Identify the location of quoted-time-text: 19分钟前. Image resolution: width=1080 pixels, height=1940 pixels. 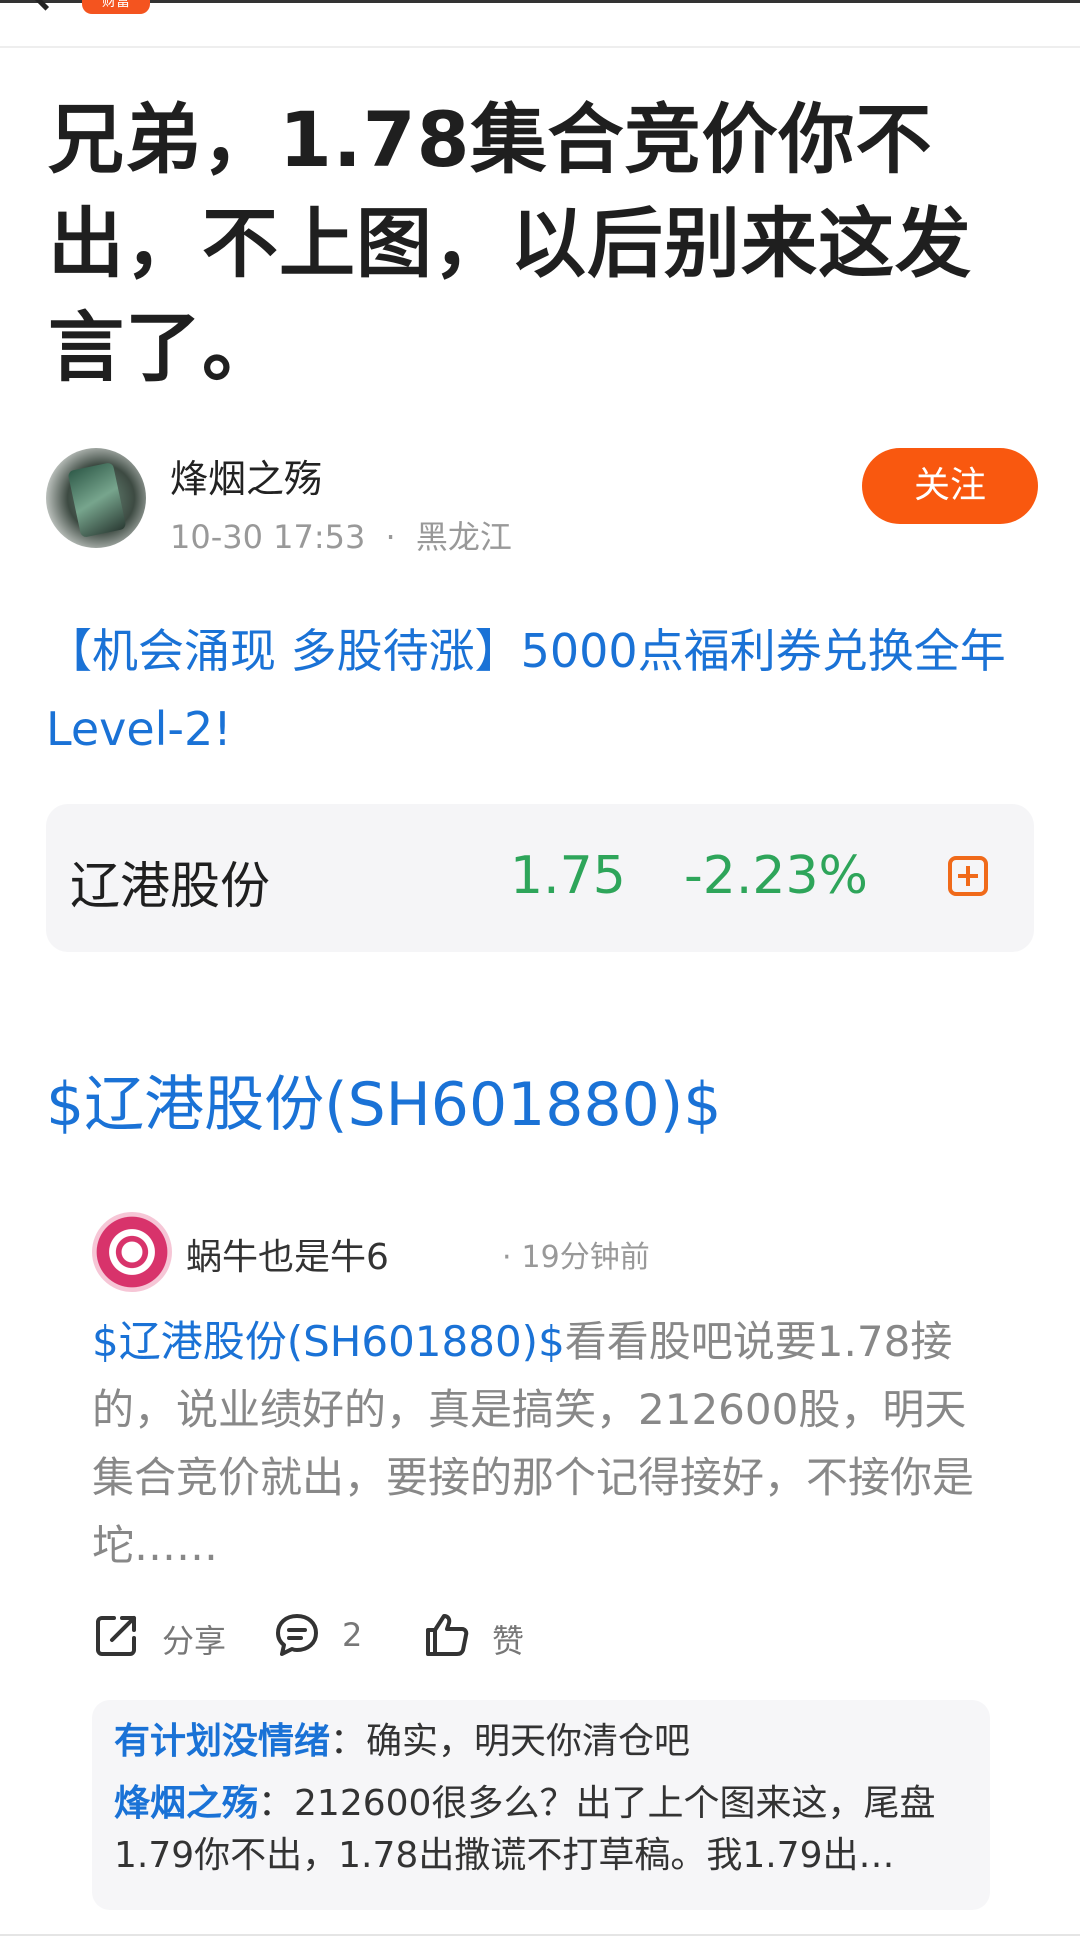
(585, 1257).